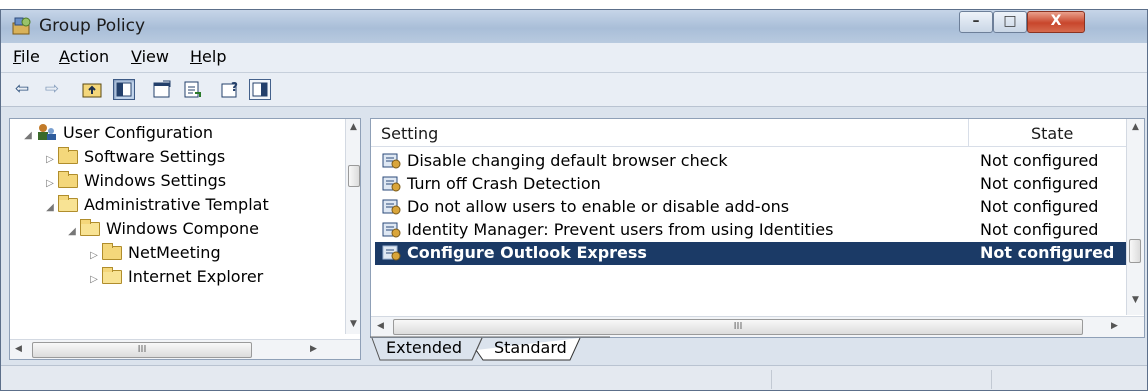 This screenshot has width=1148, height=391. I want to click on tree-item-label: User Configuration, so click(138, 132).